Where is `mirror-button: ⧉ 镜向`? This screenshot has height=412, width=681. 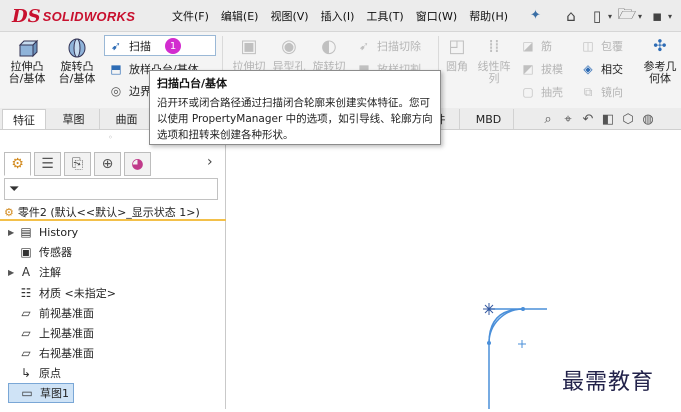
mirror-button: ⧉ 镜向 is located at coordinates (601, 92).